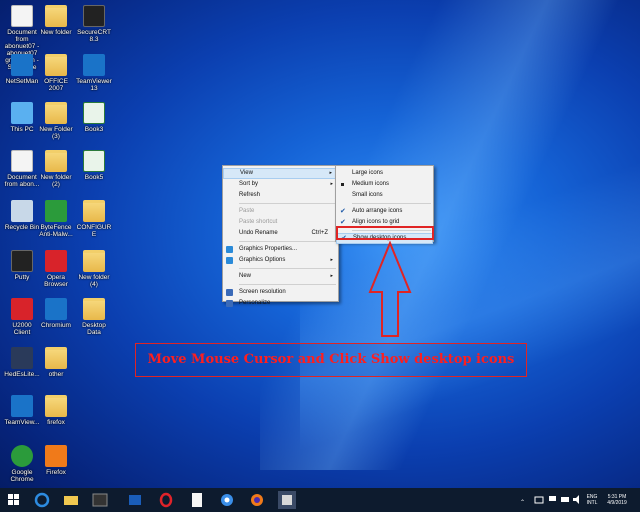 The width and height of the screenshot is (640, 512). Describe the element at coordinates (280, 211) in the screenshot. I see `menu-item-paste: Paste` at that location.